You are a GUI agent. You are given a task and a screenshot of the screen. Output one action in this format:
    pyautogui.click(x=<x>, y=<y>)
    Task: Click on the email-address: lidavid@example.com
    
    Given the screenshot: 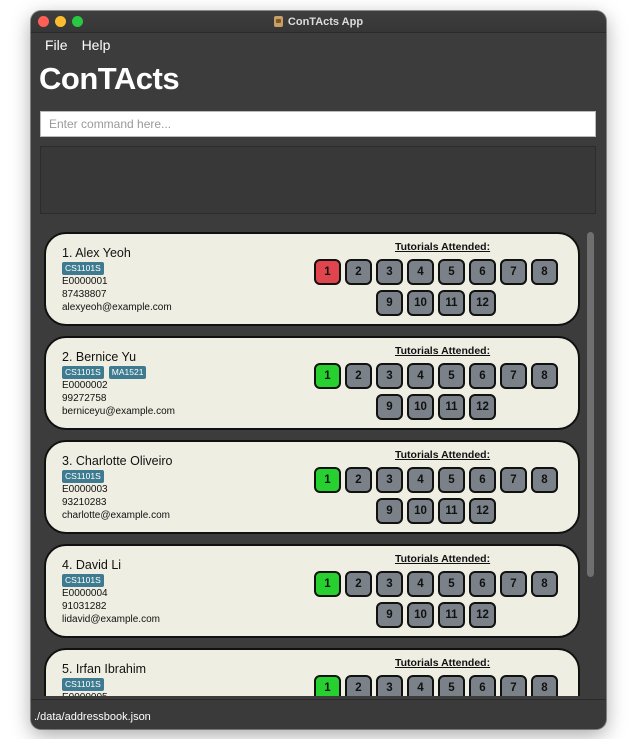 What is the action you would take?
    pyautogui.click(x=111, y=619)
    